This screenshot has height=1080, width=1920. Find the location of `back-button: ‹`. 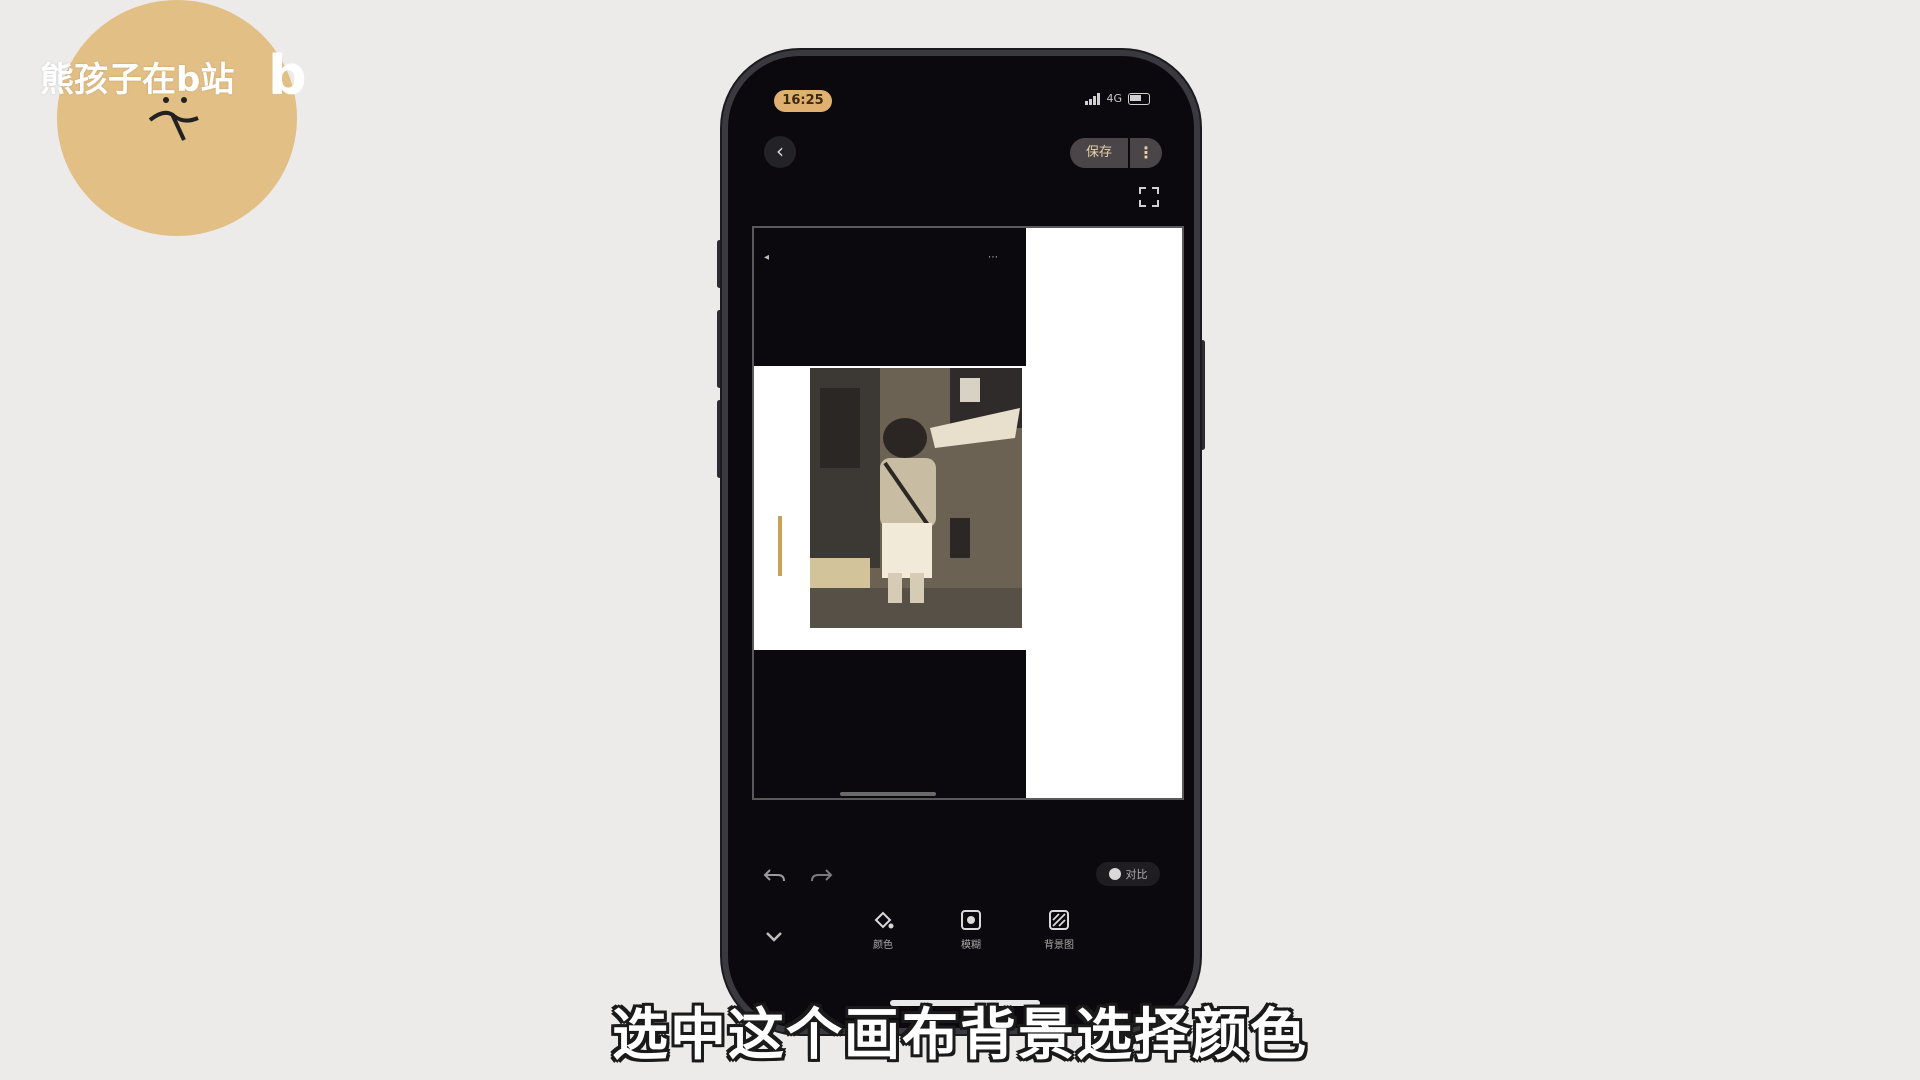

back-button: ‹ is located at coordinates (780, 152).